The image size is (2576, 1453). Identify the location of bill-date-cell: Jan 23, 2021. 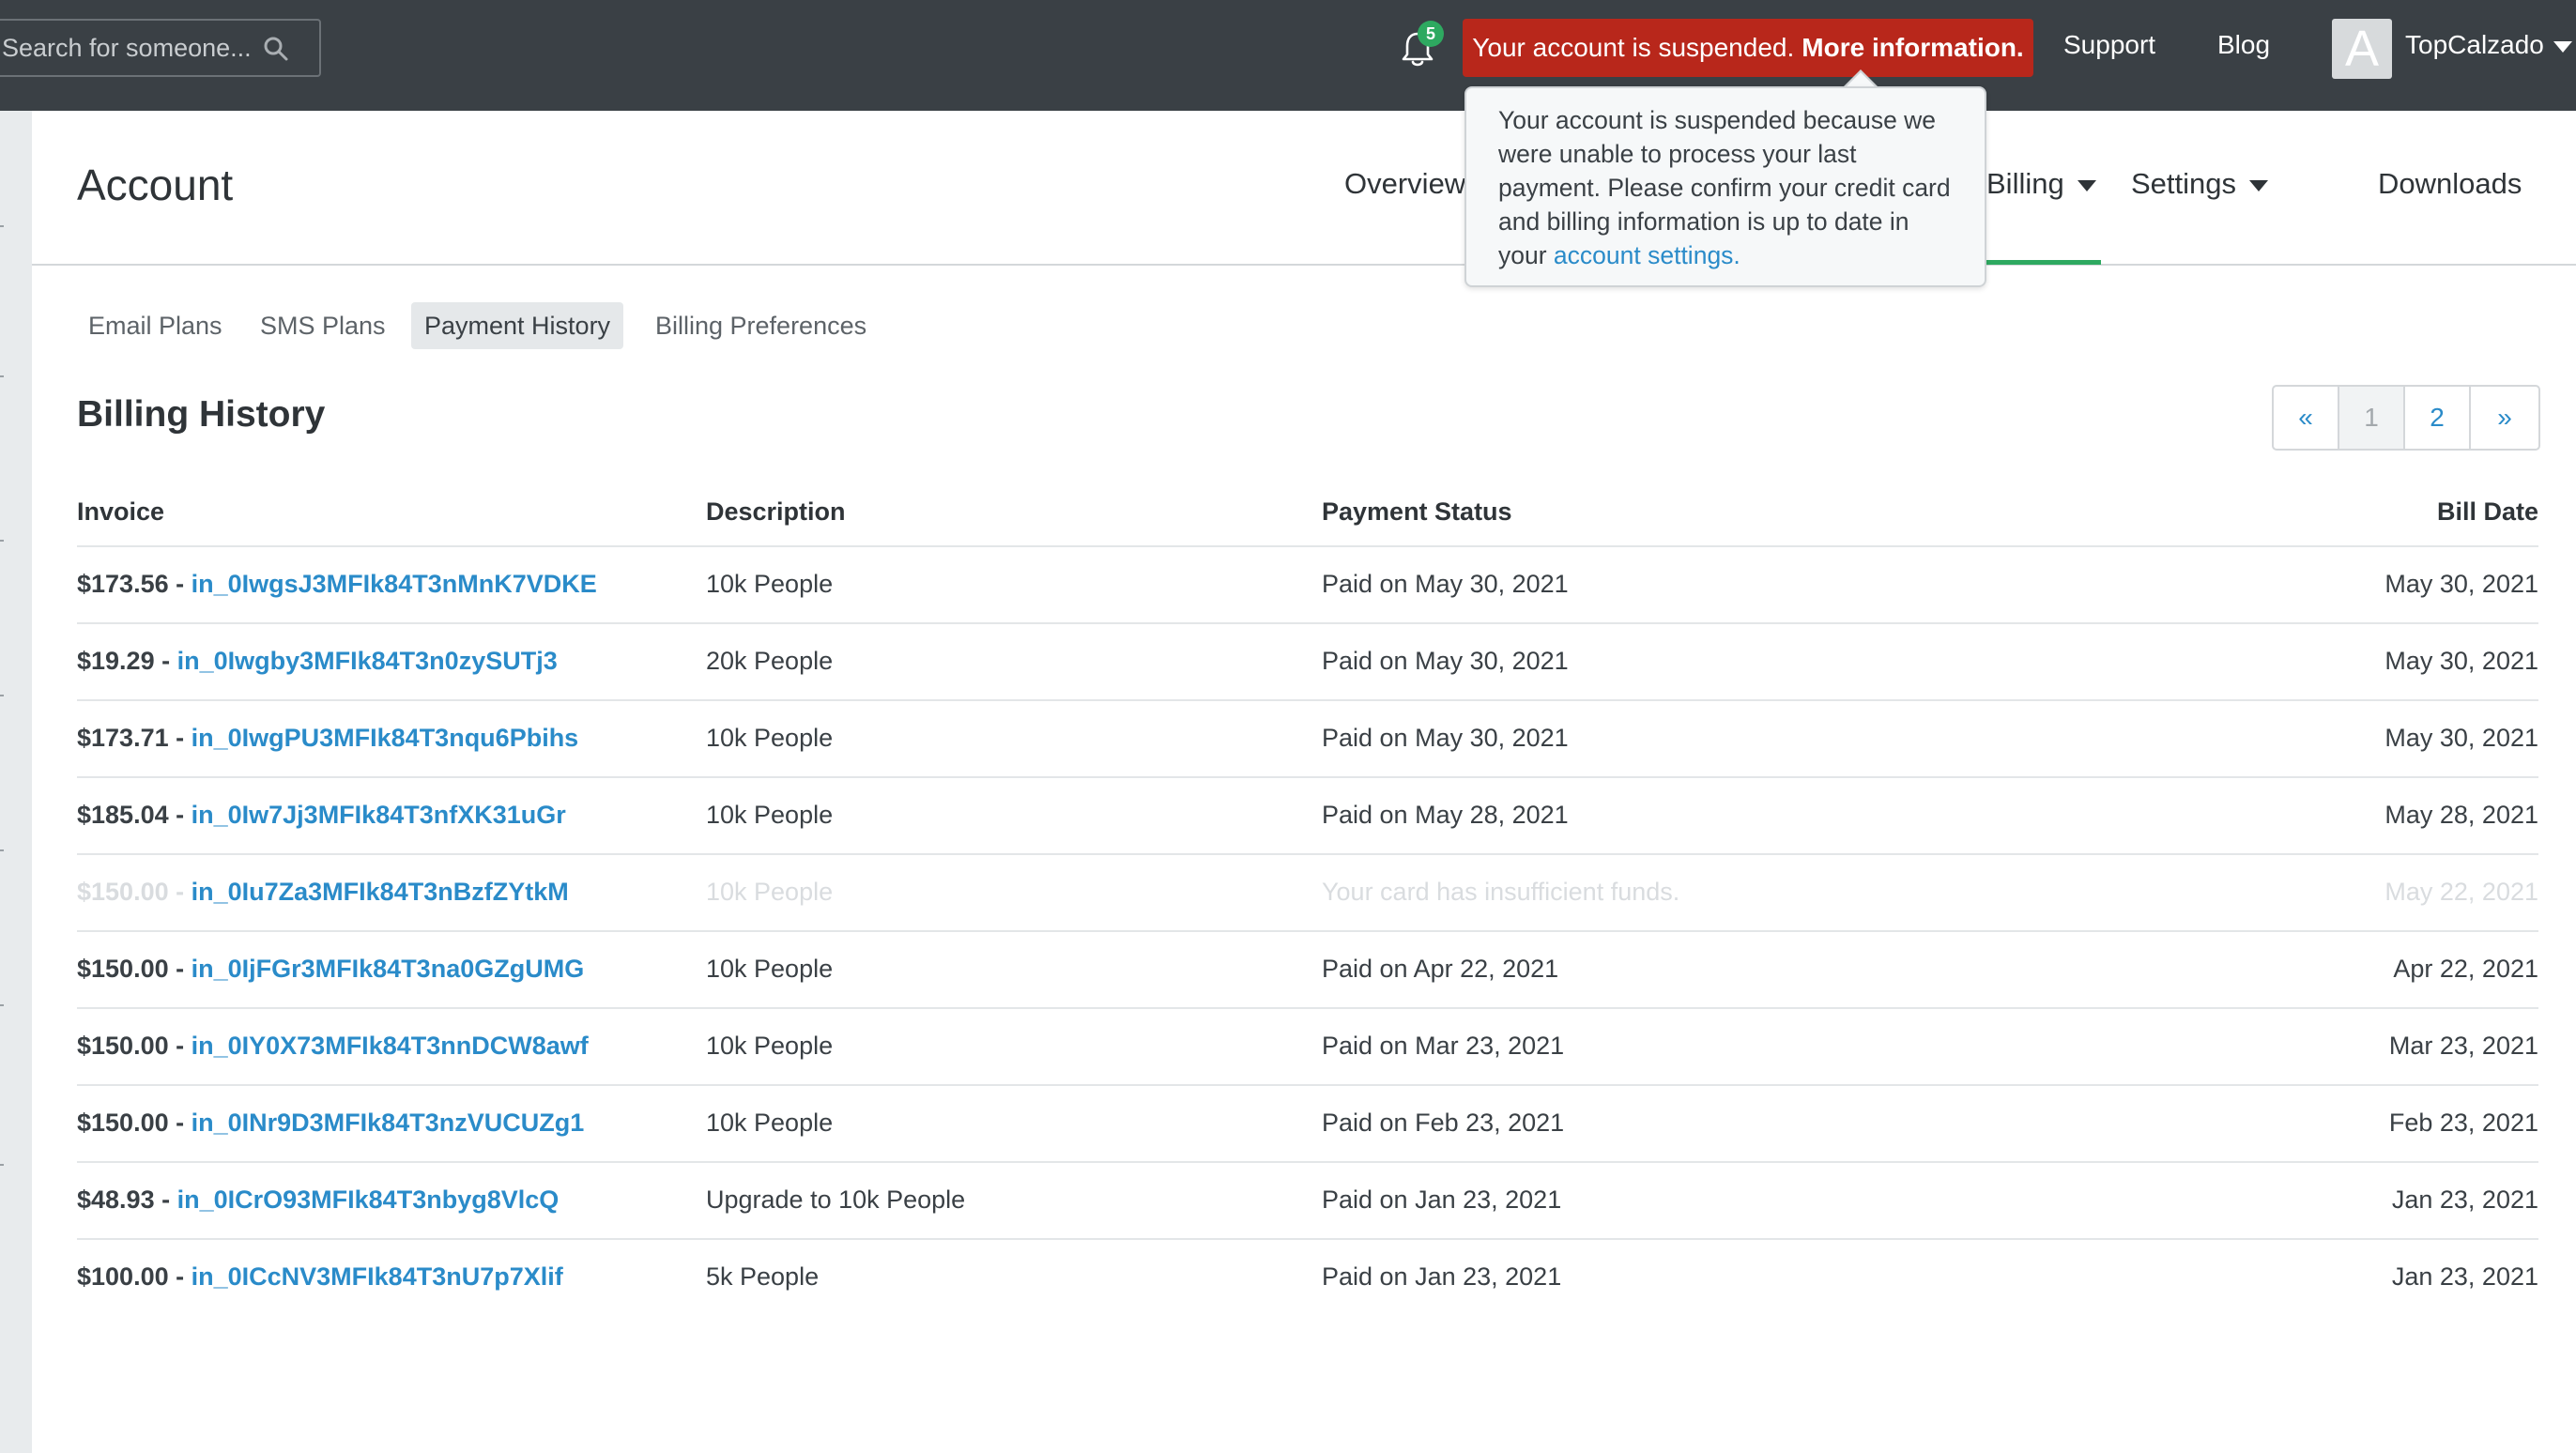
(2465, 1276).